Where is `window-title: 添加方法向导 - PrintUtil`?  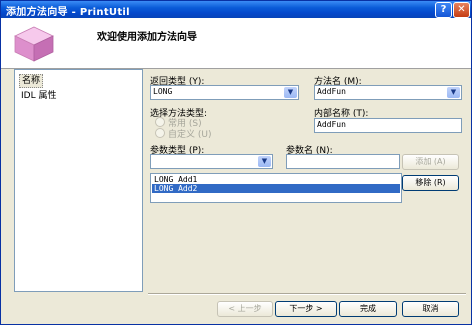
window-title: 添加方法向导 - PrintUtil is located at coordinates (68, 12).